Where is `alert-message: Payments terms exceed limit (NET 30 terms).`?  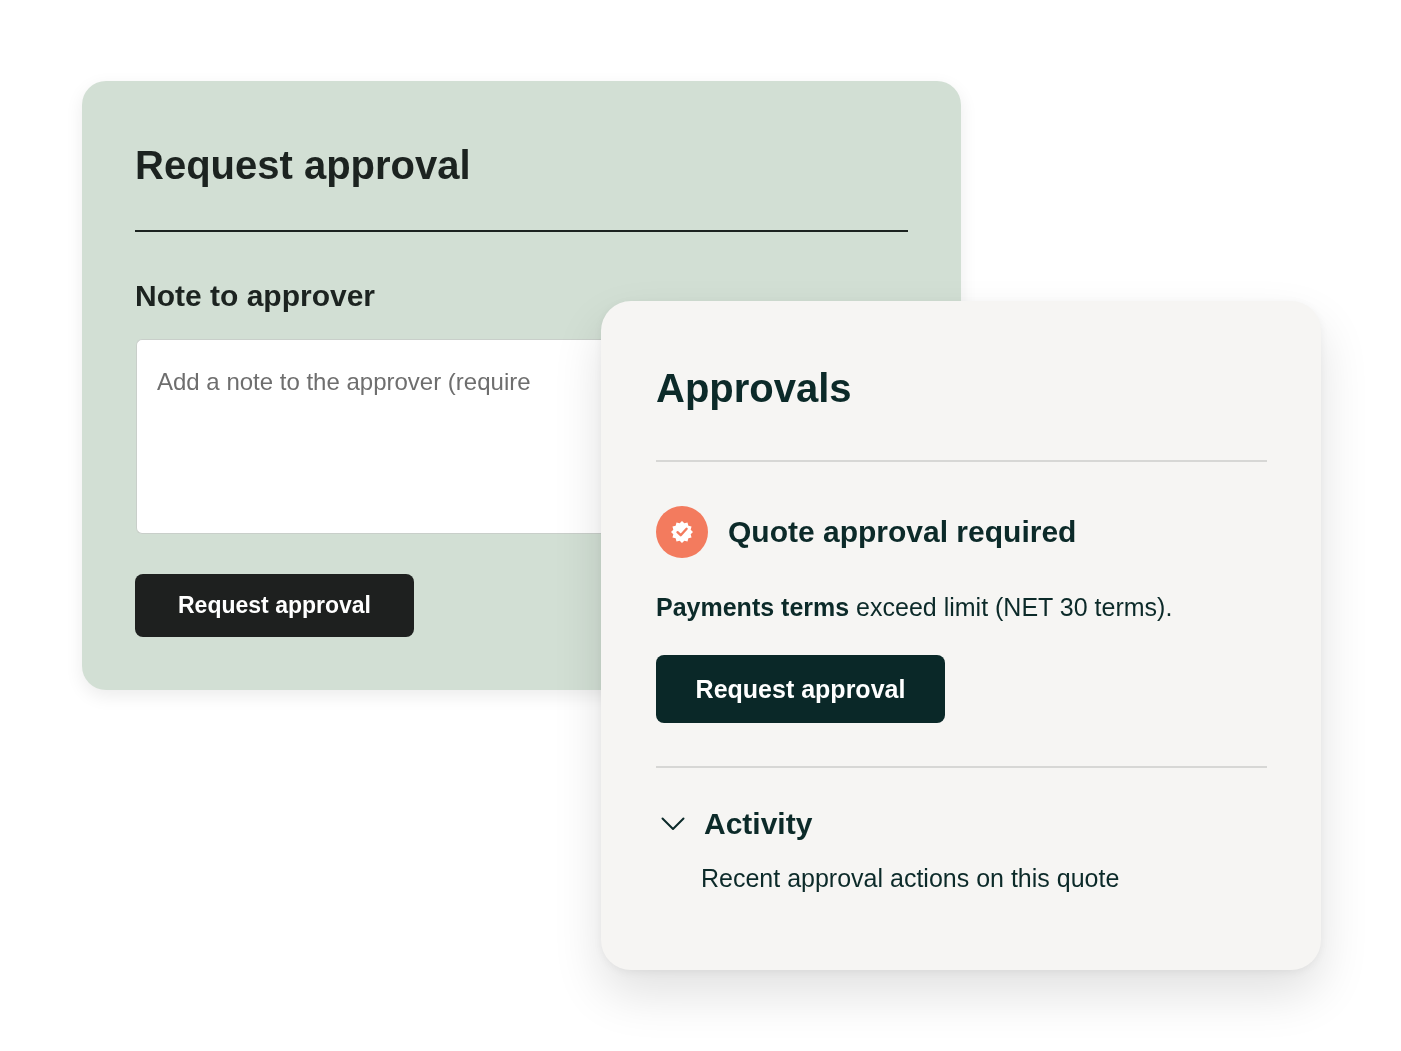 alert-message: Payments terms exceed limit (NET 30 terms). is located at coordinates (914, 607).